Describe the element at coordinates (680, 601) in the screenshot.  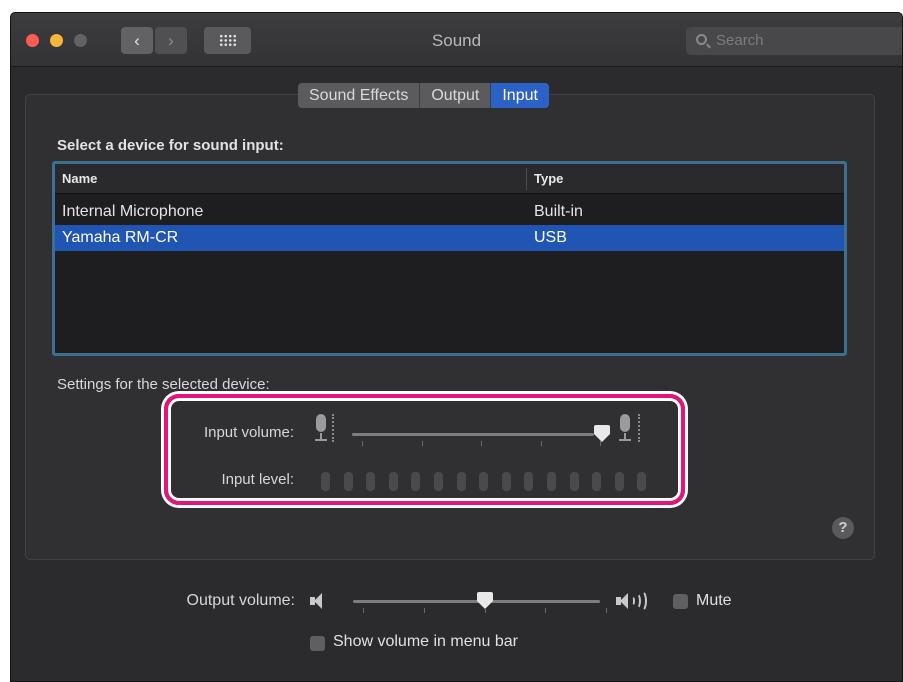
I see `mute-checkbox` at that location.